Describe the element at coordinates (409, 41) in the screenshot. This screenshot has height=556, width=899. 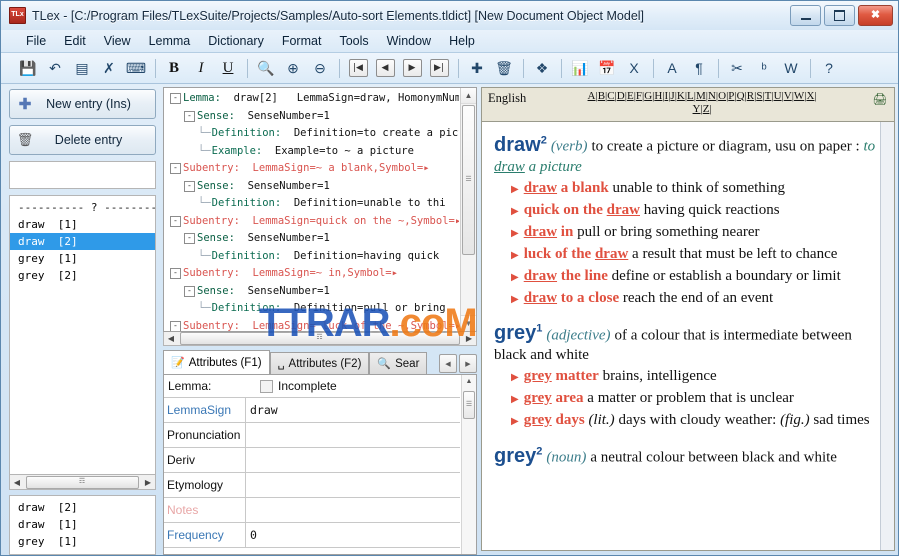
I see `menu-item-window: Window` at that location.